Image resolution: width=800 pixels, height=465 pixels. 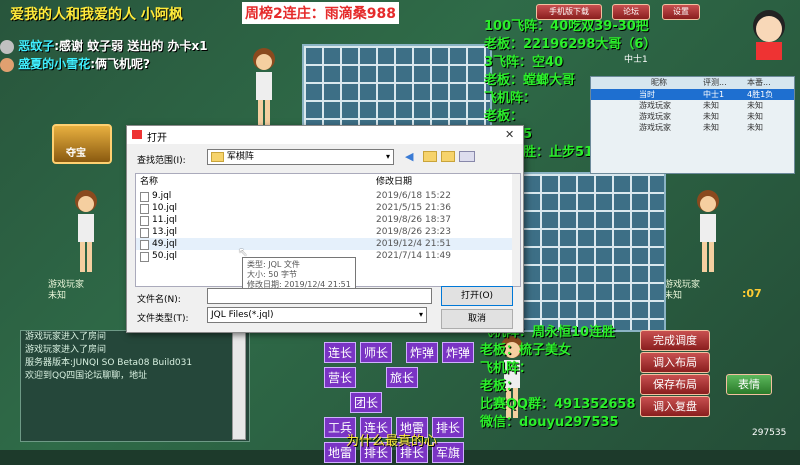 What do you see at coordinates (272, 274) in the screenshot?
I see `tooltip-line: 大小: 50 字节` at bounding box center [272, 274].